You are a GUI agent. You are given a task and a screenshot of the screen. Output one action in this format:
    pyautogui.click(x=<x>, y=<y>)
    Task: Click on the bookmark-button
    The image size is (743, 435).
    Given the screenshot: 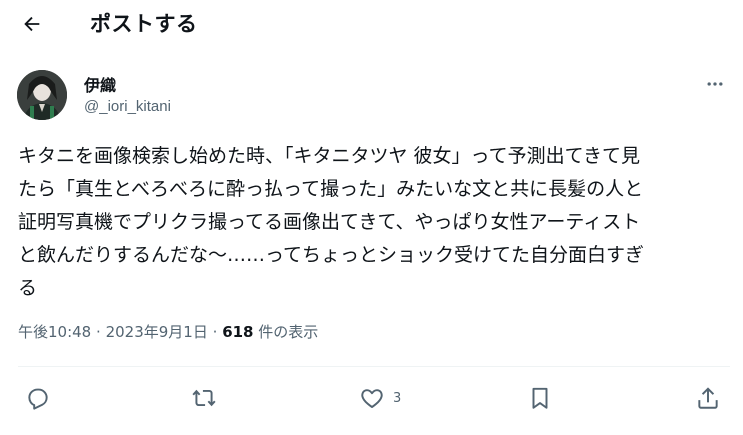 What is the action you would take?
    pyautogui.click(x=540, y=398)
    